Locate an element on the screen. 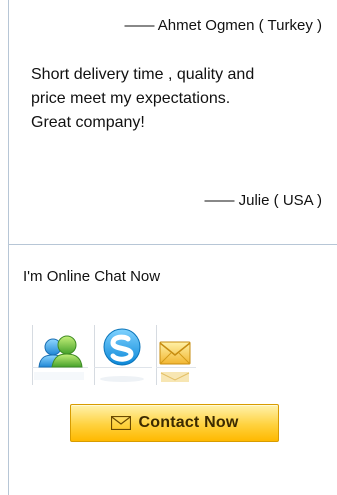 Image resolution: width=337 pixels, height=495 pixels. skype-icon is located at coordinates (123, 355).